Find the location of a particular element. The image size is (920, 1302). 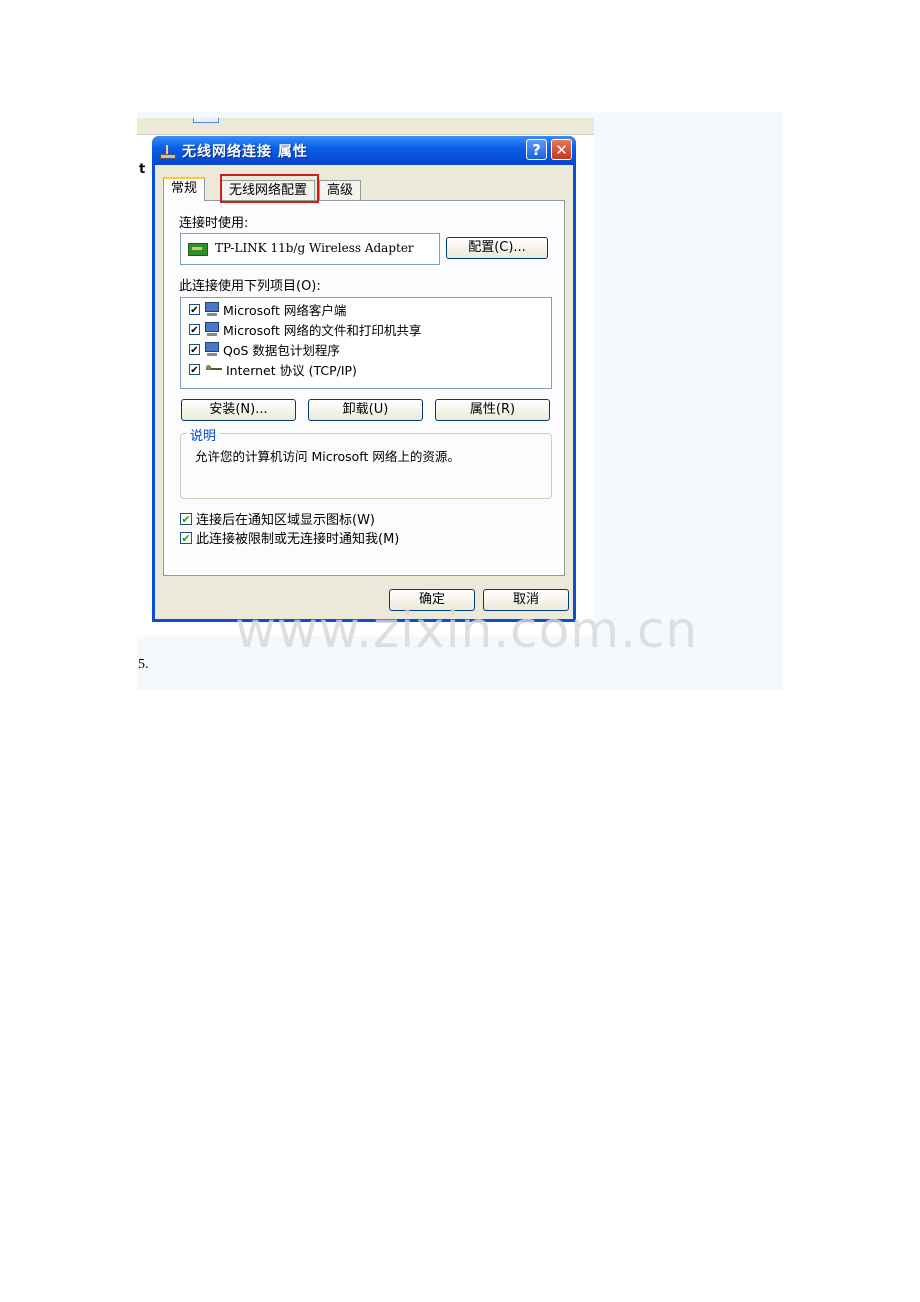

network-adapter-icon is located at coordinates (198, 249).